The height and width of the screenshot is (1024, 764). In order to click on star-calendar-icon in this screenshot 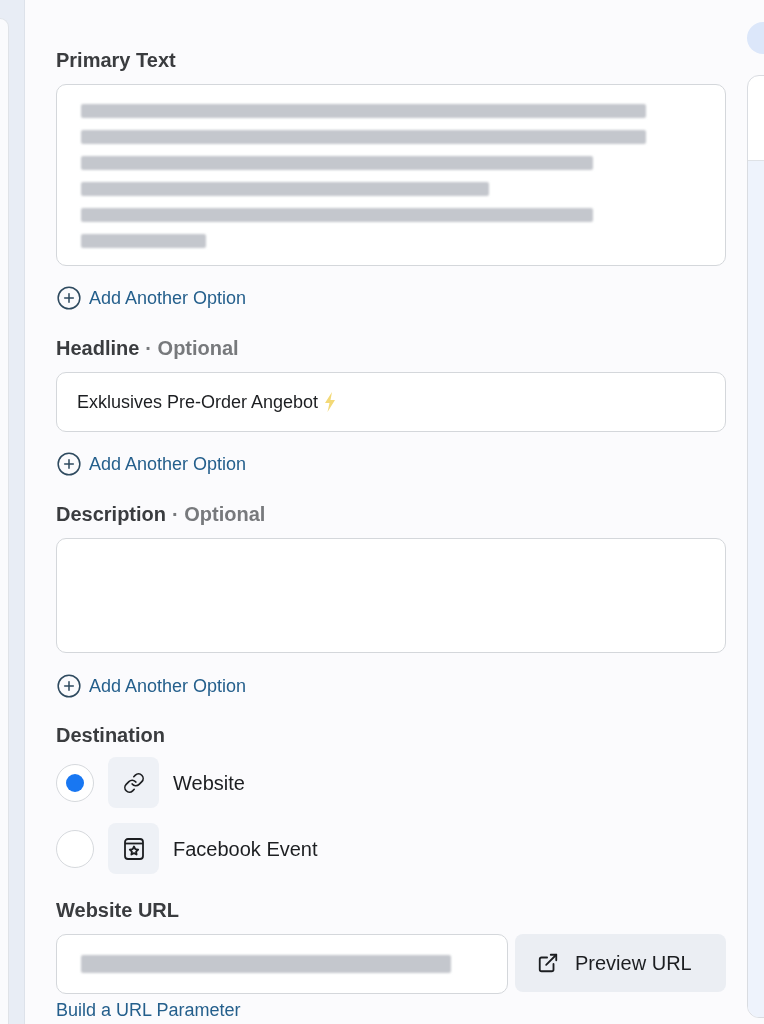, I will do `click(133, 848)`.